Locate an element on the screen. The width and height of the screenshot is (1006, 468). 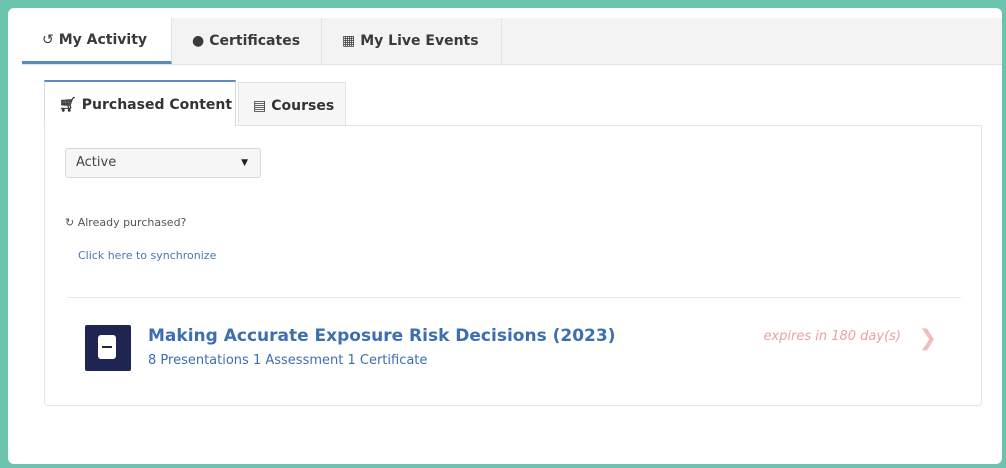
course-book-icon is located at coordinates (108, 348).